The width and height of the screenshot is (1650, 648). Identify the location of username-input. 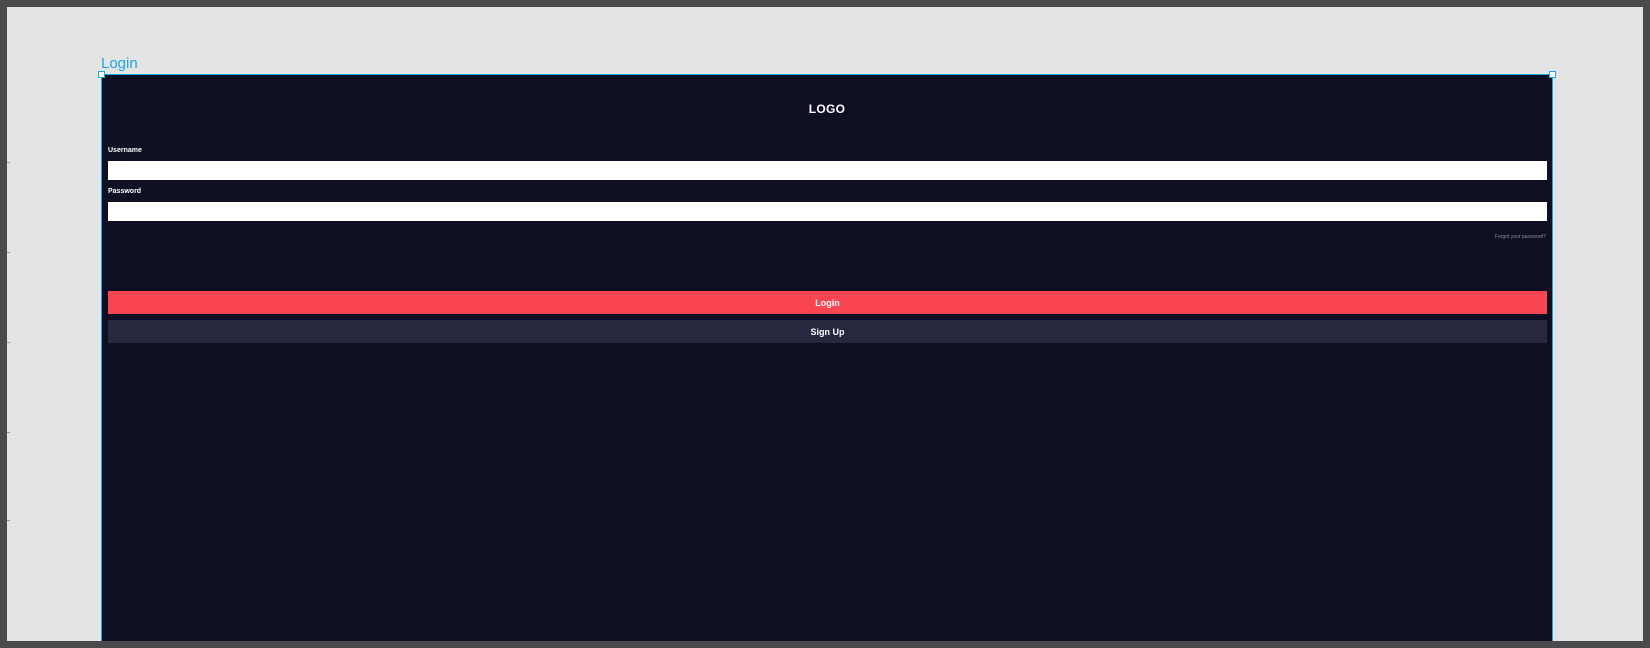
(827, 170).